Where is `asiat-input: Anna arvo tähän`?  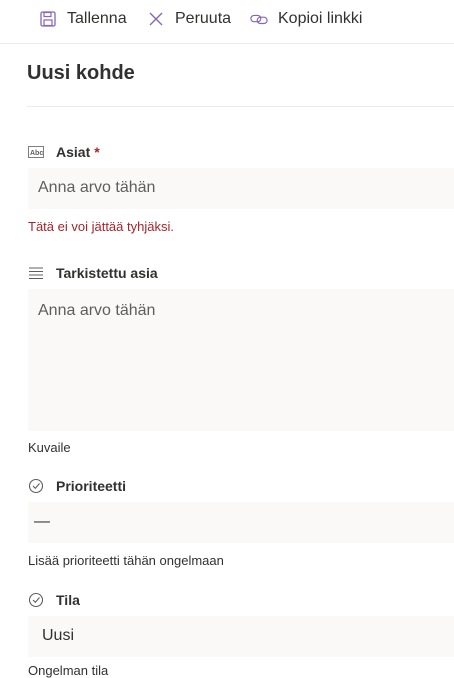
asiat-input: Anna arvo tähän is located at coordinates (241, 188).